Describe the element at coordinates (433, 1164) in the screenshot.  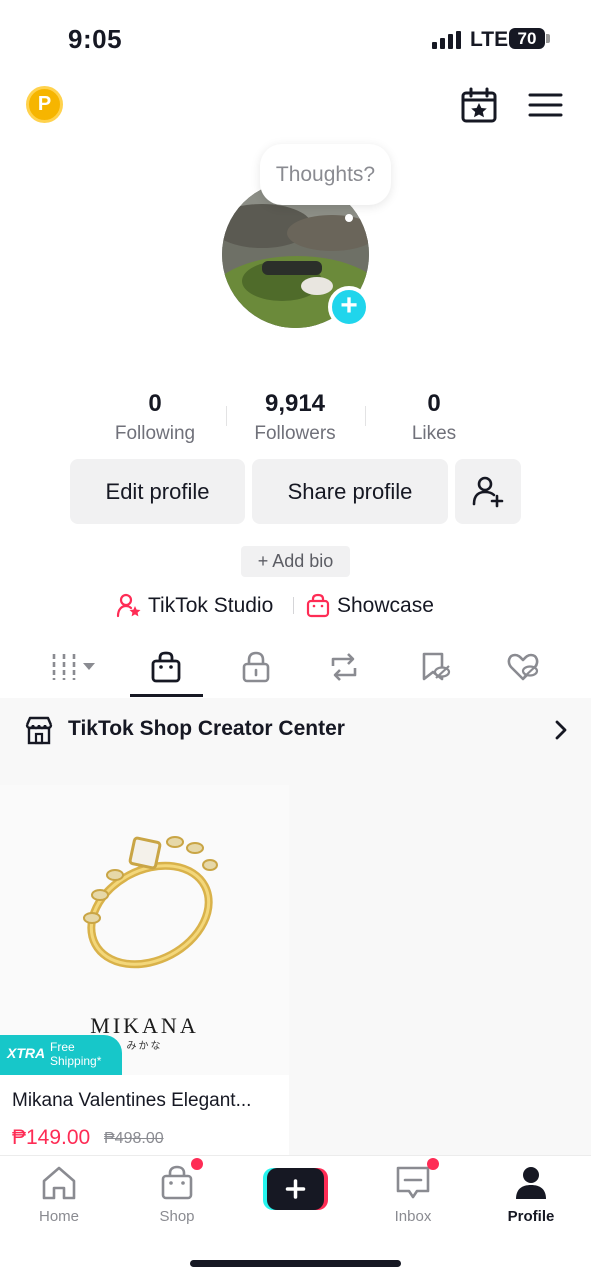
I see `inbox-notification-dot` at that location.